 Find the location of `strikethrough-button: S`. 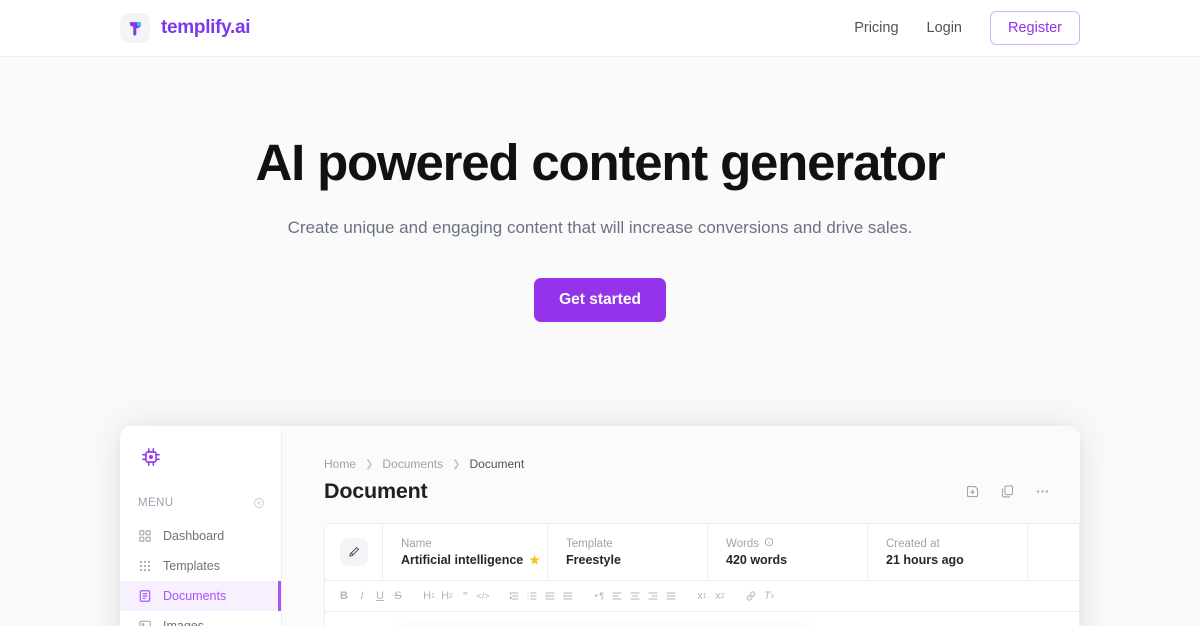

strikethrough-button: S is located at coordinates (398, 596).